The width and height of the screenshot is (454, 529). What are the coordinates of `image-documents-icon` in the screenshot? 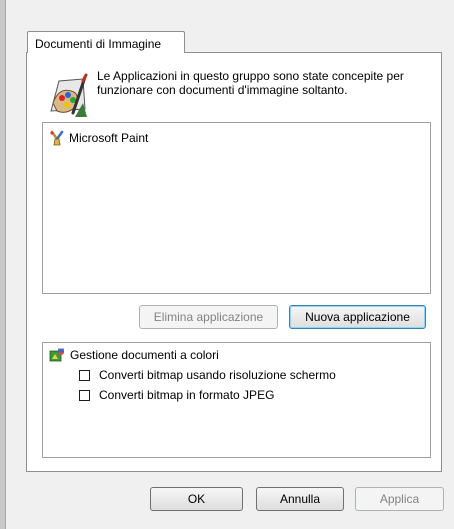 It's located at (69, 95).